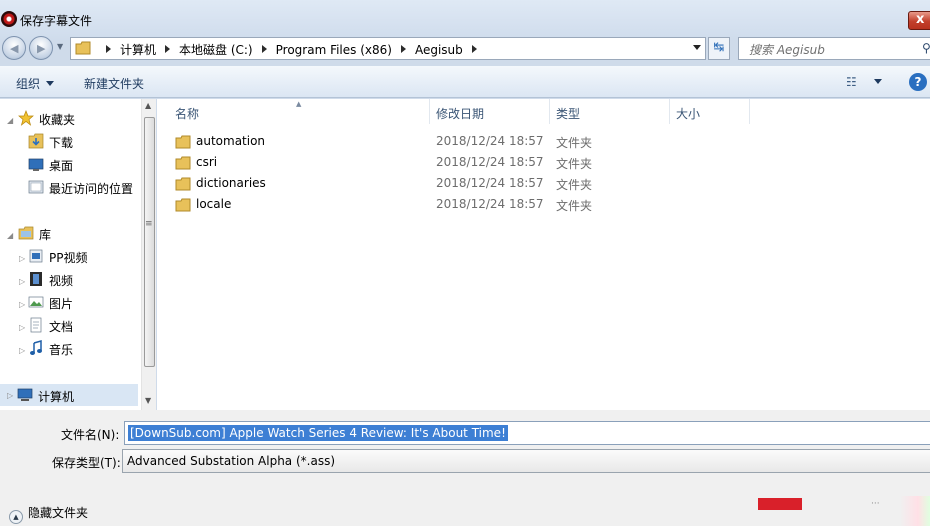 This screenshot has height=526, width=930. What do you see at coordinates (45, 235) in the screenshot?
I see `sidebar-item-label: 库` at bounding box center [45, 235].